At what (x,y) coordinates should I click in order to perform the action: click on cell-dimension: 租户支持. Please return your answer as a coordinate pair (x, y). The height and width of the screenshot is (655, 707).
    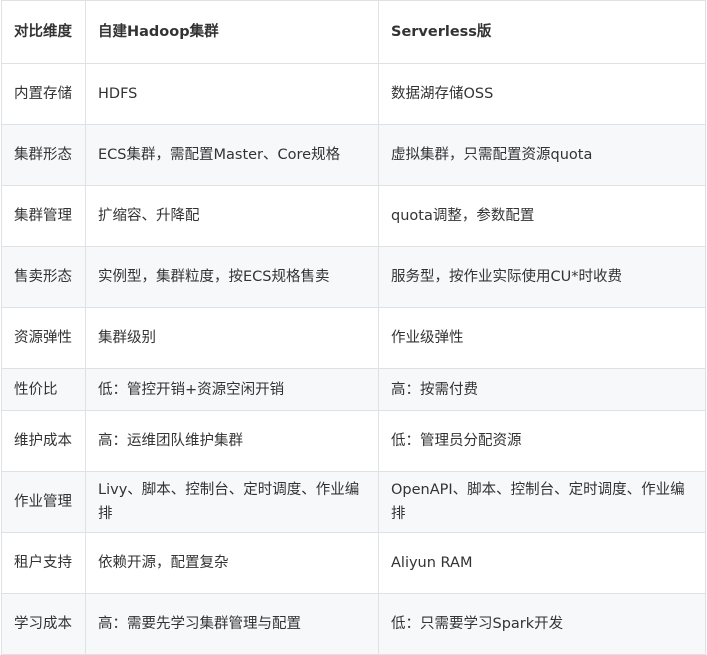
    Looking at the image, I should click on (43, 563).